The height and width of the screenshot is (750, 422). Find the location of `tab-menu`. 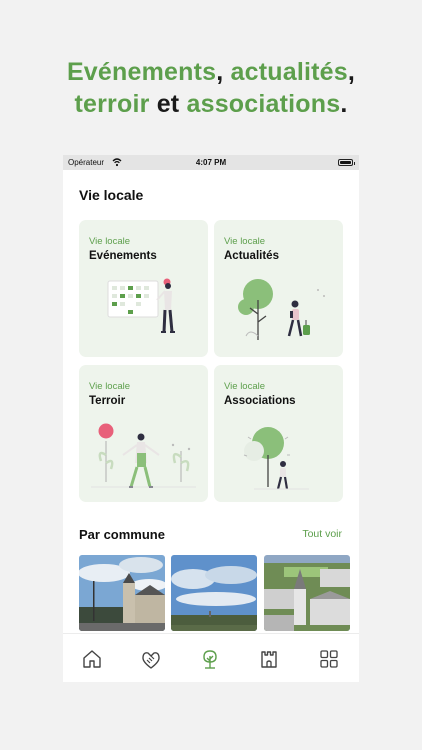

tab-menu is located at coordinates (329, 659).